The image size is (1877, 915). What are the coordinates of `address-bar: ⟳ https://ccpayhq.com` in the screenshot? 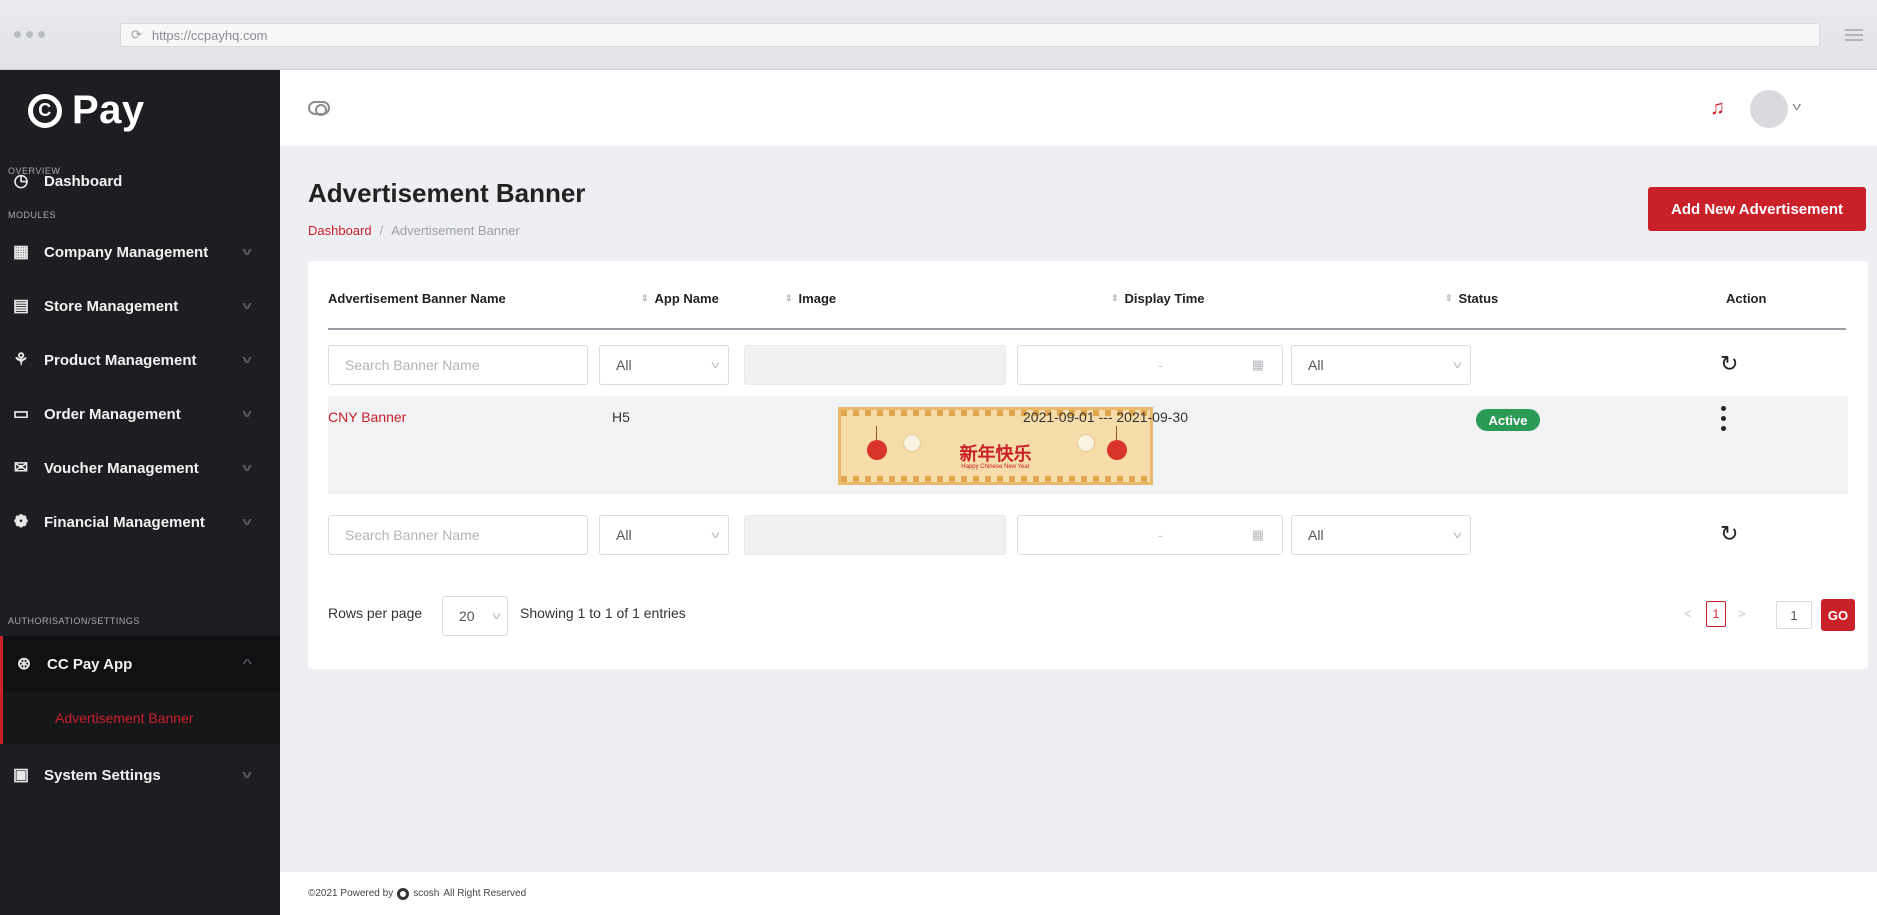 It's located at (970, 35).